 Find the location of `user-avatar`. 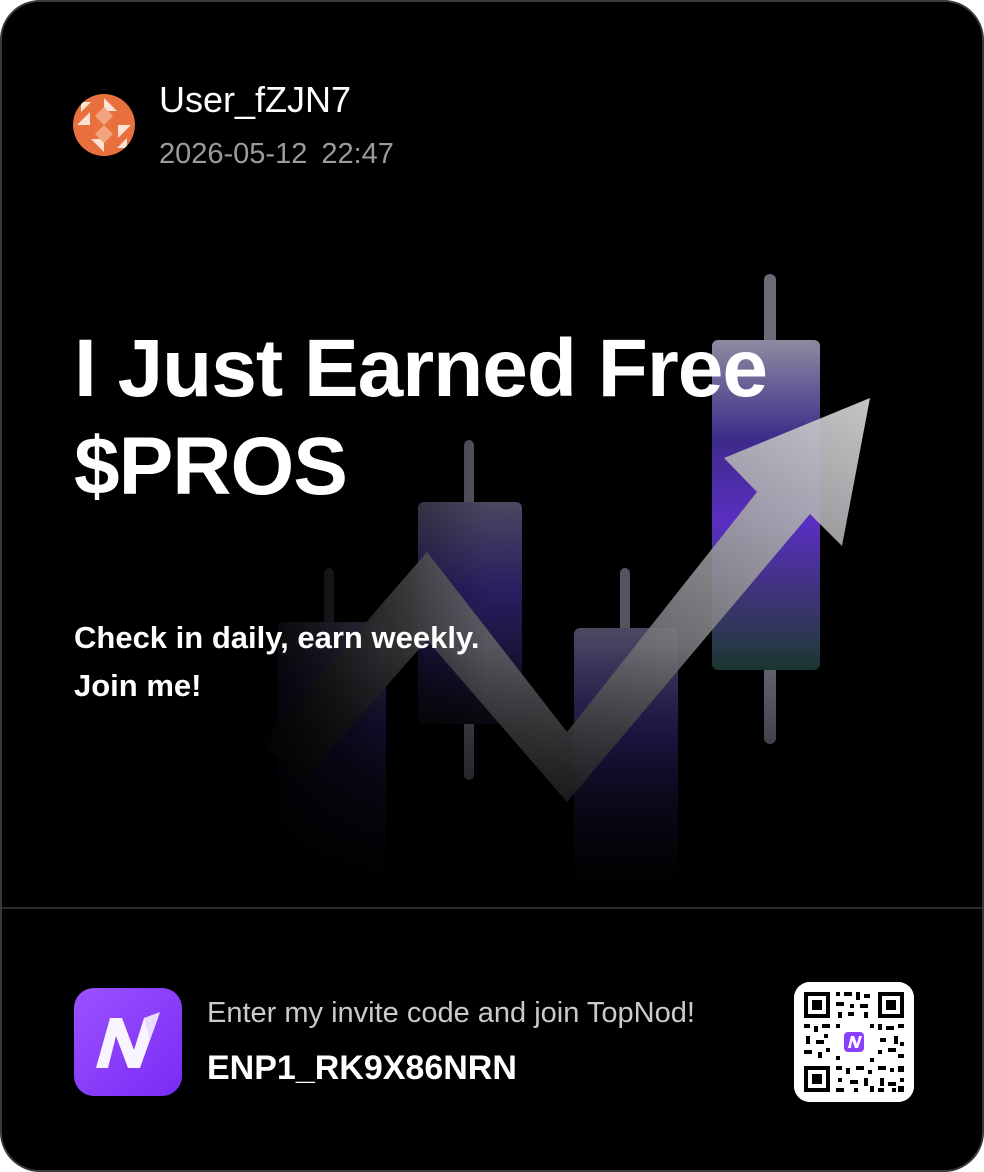

user-avatar is located at coordinates (104, 125).